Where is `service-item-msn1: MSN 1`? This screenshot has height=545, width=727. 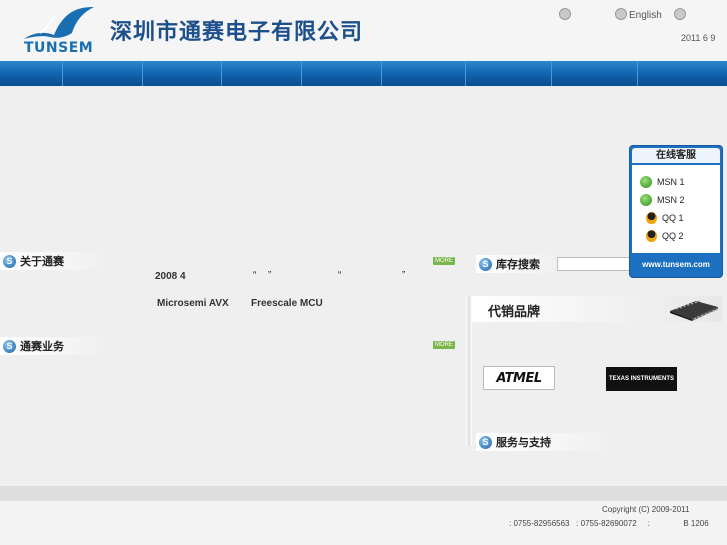 service-item-msn1: MSN 1 is located at coordinates (662, 182).